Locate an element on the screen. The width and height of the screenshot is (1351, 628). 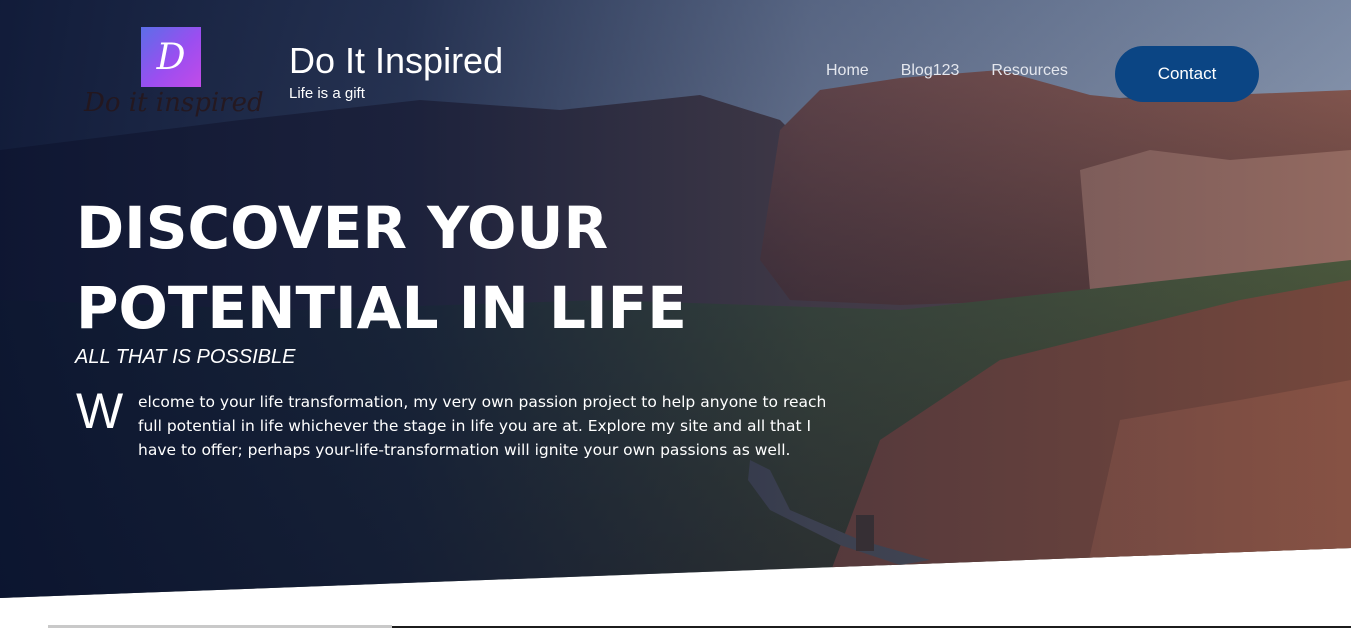
site-logo: D Do it inspired is located at coordinates (177, 78).